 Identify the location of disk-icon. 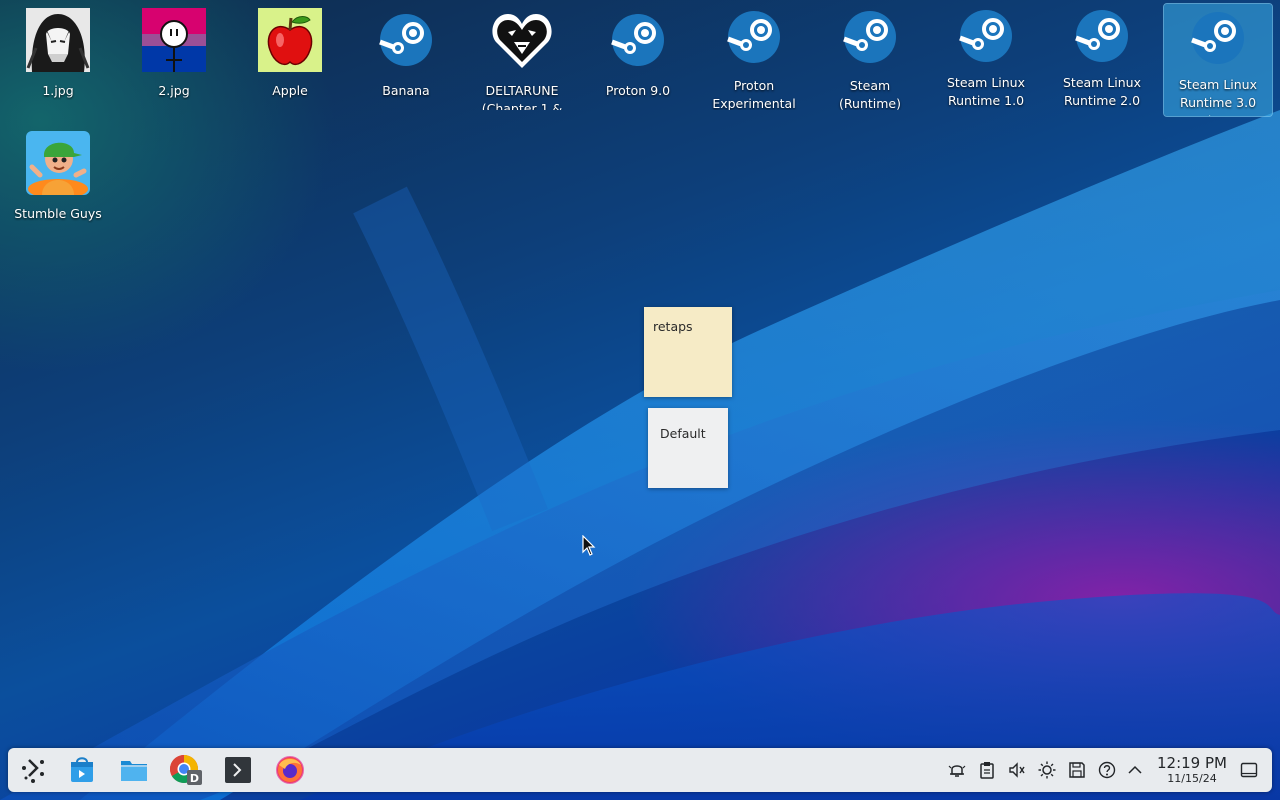
(1077, 770).